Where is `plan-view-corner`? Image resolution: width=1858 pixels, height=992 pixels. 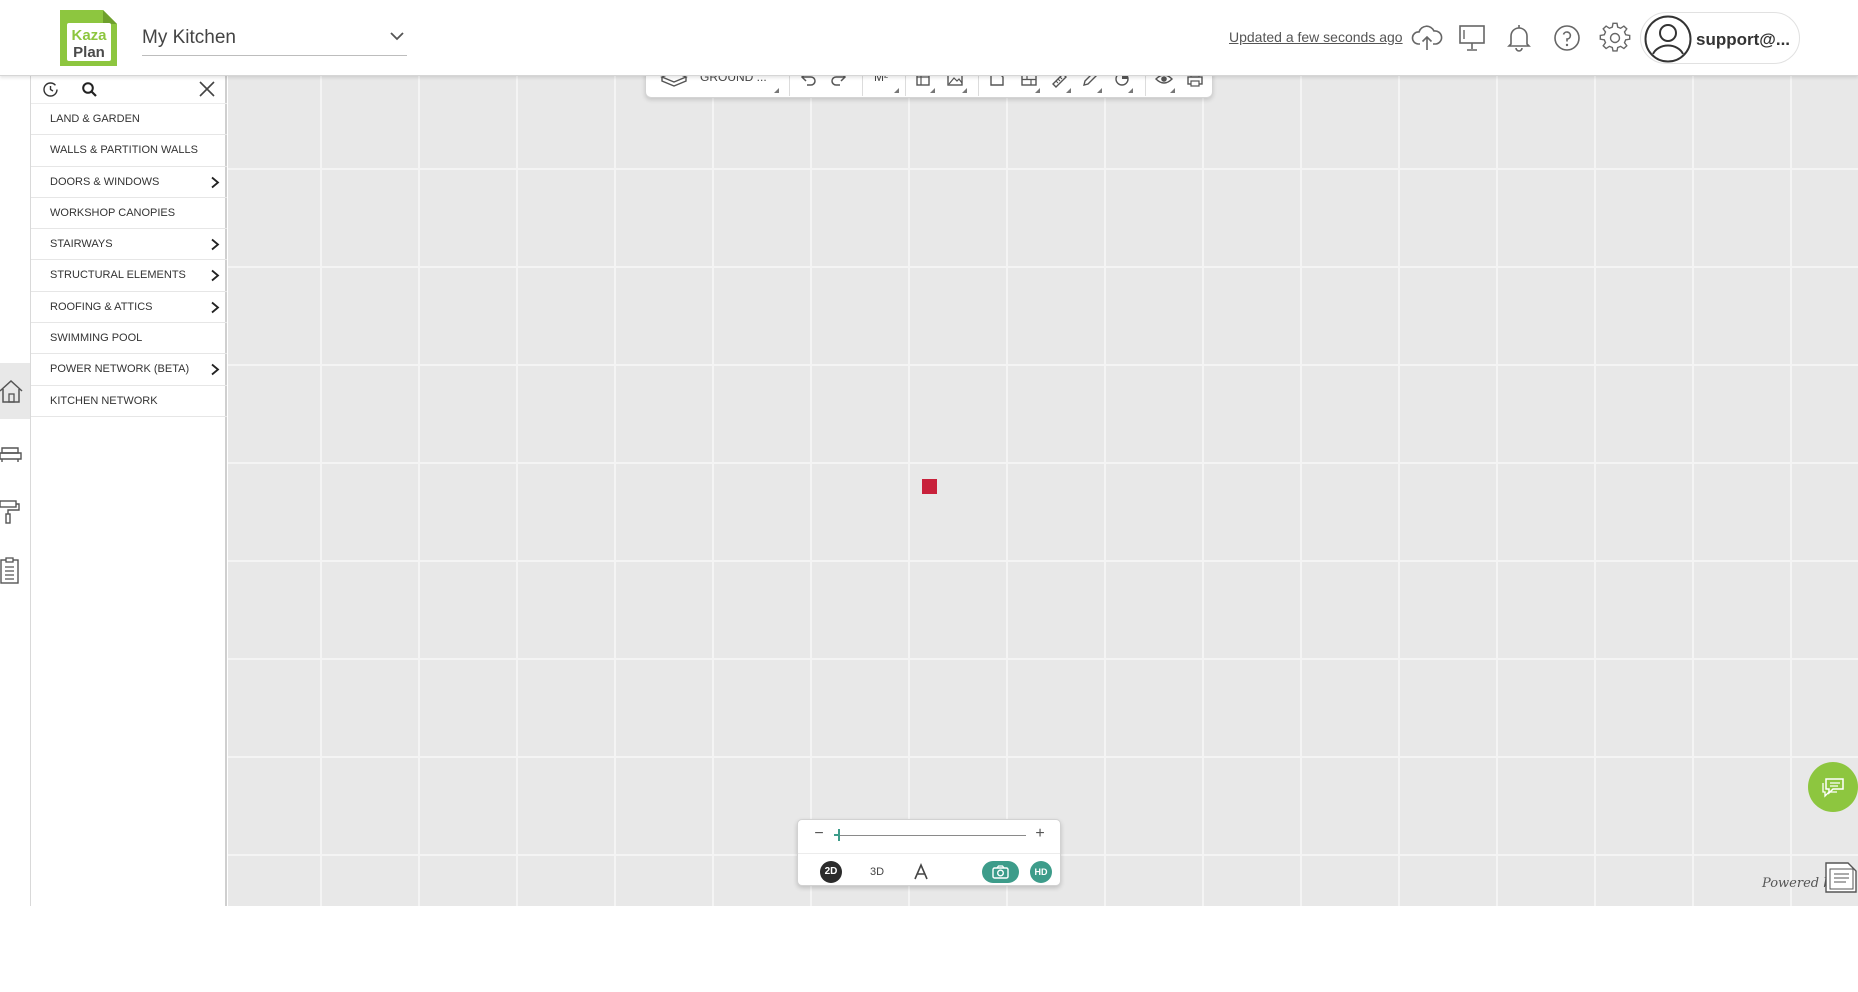 plan-view-corner is located at coordinates (932, 90).